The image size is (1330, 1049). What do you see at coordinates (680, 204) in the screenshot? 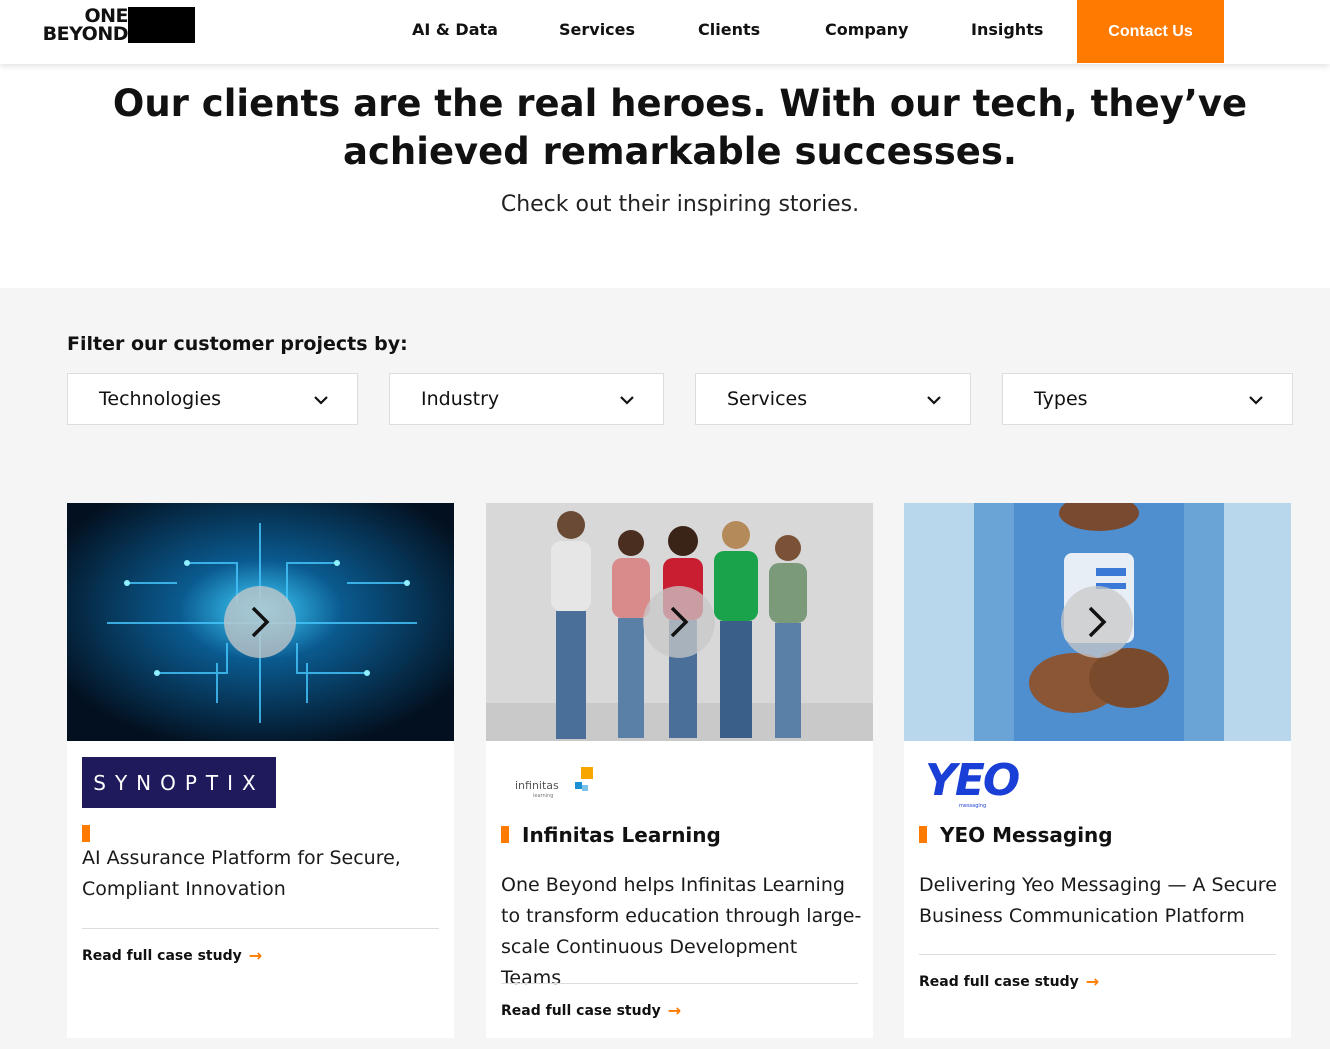
I see `hero-subtitle: Check out their inspiring stories.` at bounding box center [680, 204].